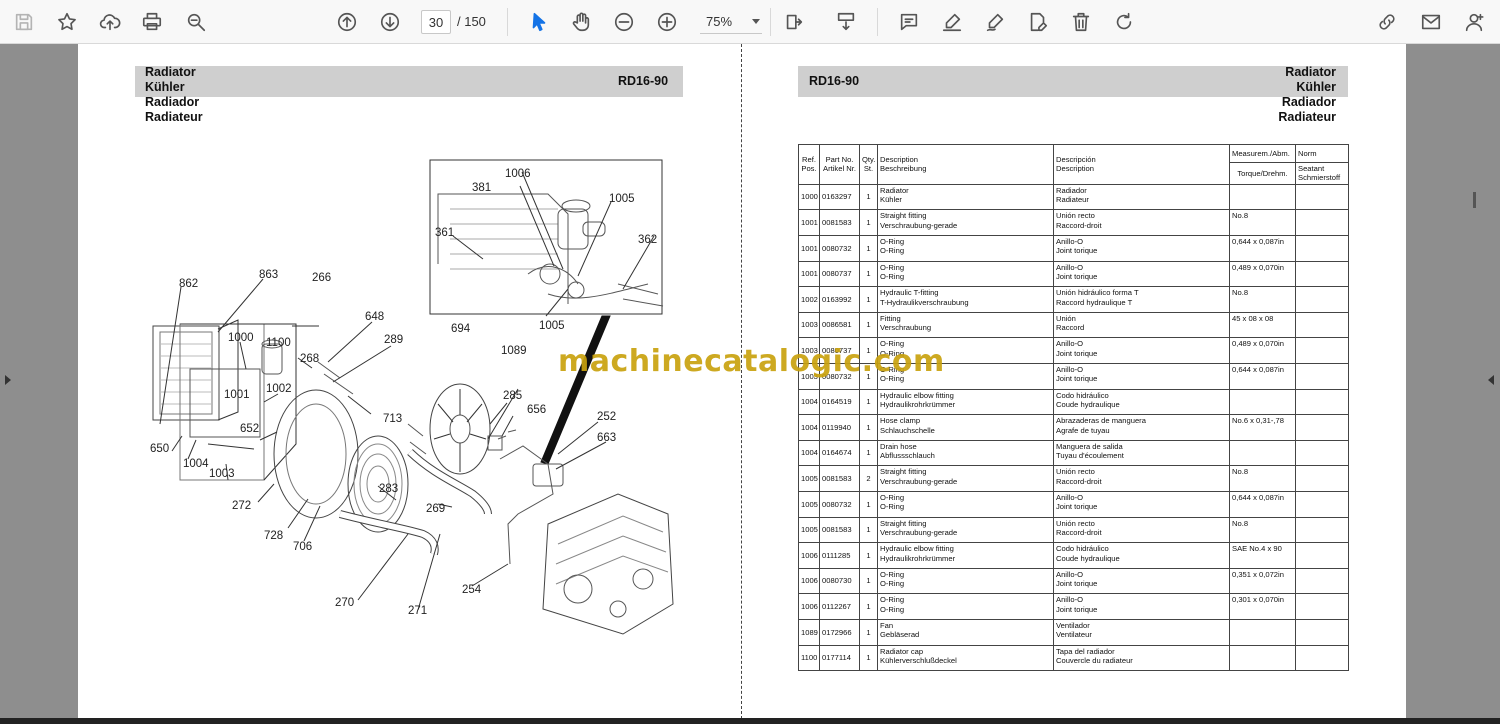  What do you see at coordinates (667, 22) in the screenshot?
I see `zoom-in-icon` at bounding box center [667, 22].